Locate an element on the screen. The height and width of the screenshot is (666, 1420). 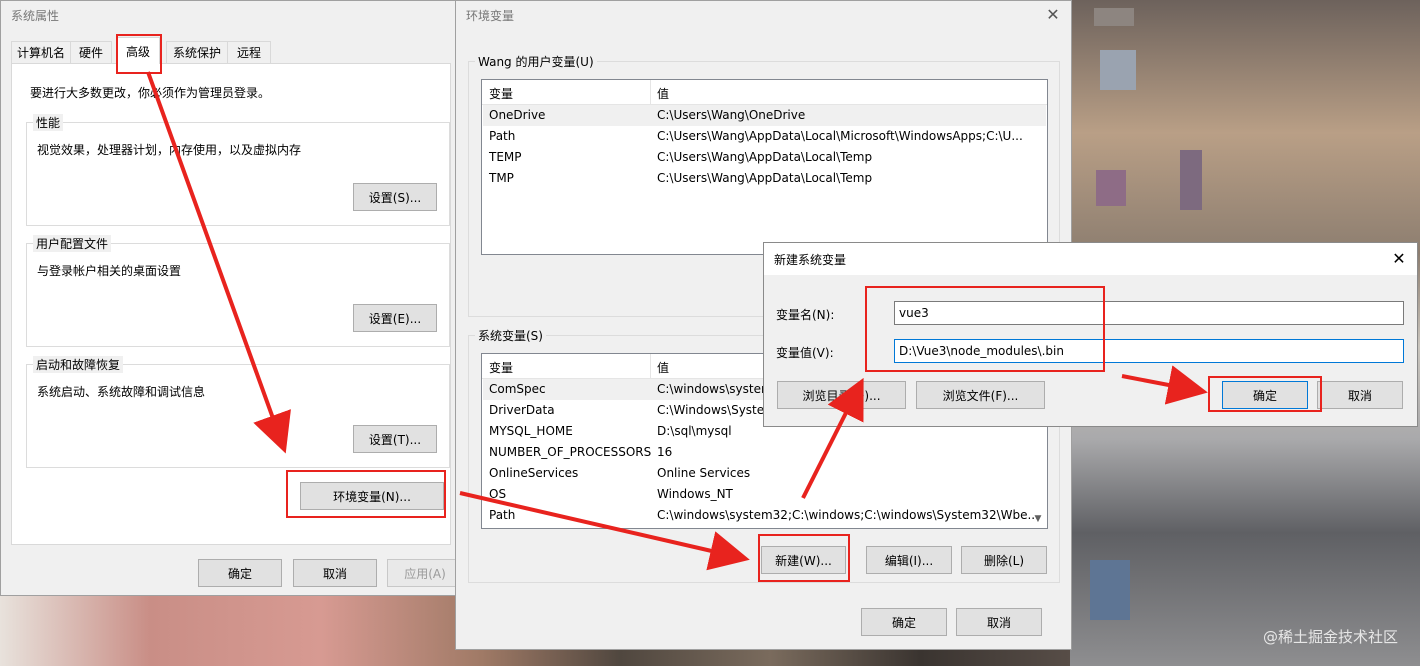
table-row: OnlineServices Online Services is located at coordinates (764, 473).